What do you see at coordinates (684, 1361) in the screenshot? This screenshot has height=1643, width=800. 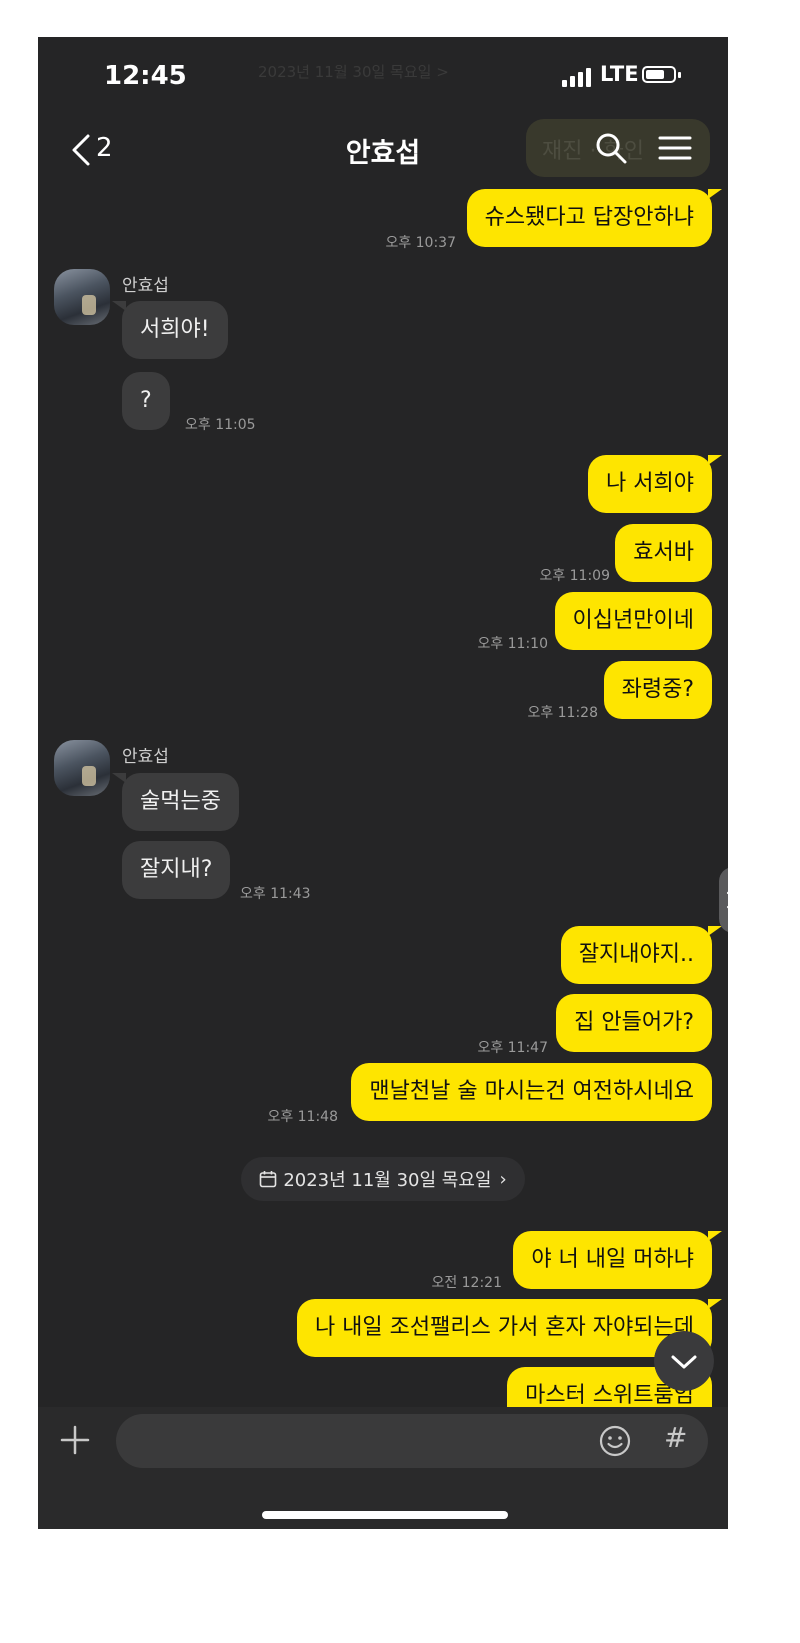 I see `scroll-to-bottom-button` at bounding box center [684, 1361].